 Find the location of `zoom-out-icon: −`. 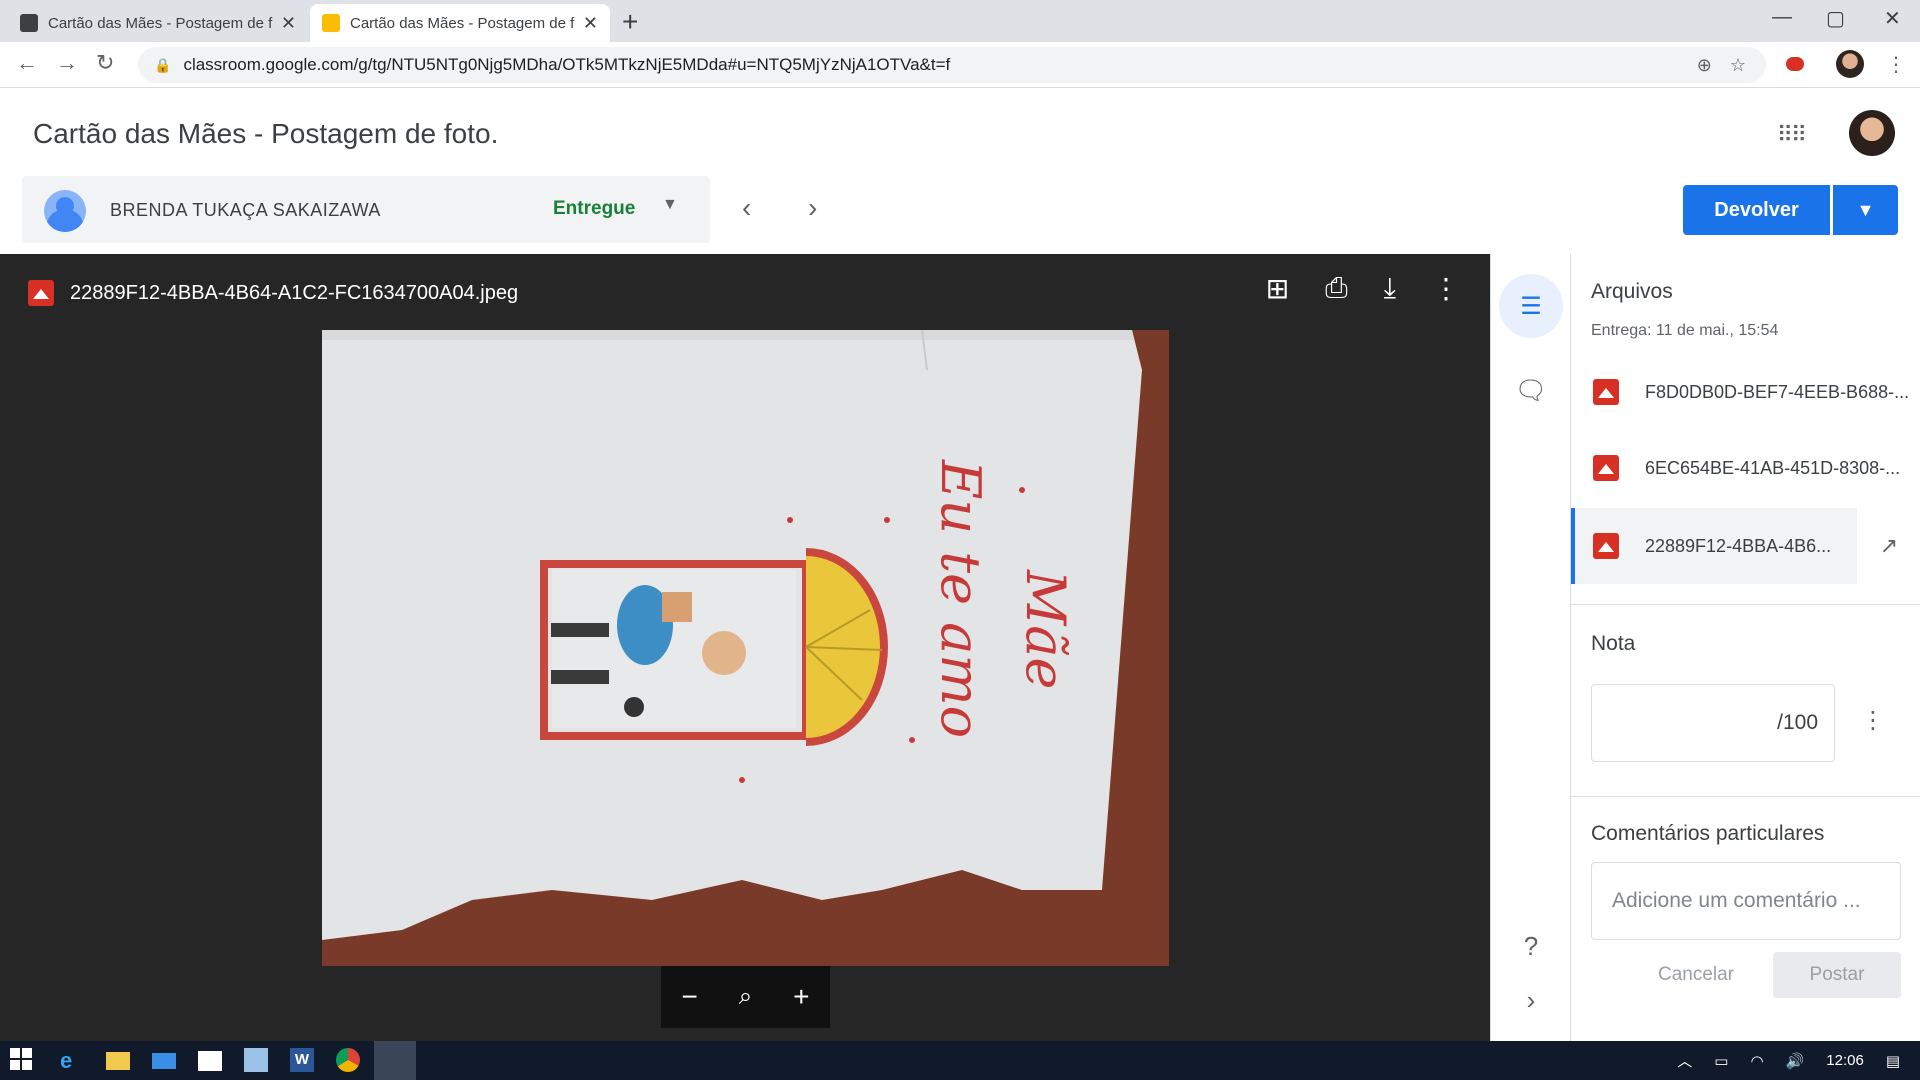

zoom-out-icon: − is located at coordinates (689, 997).